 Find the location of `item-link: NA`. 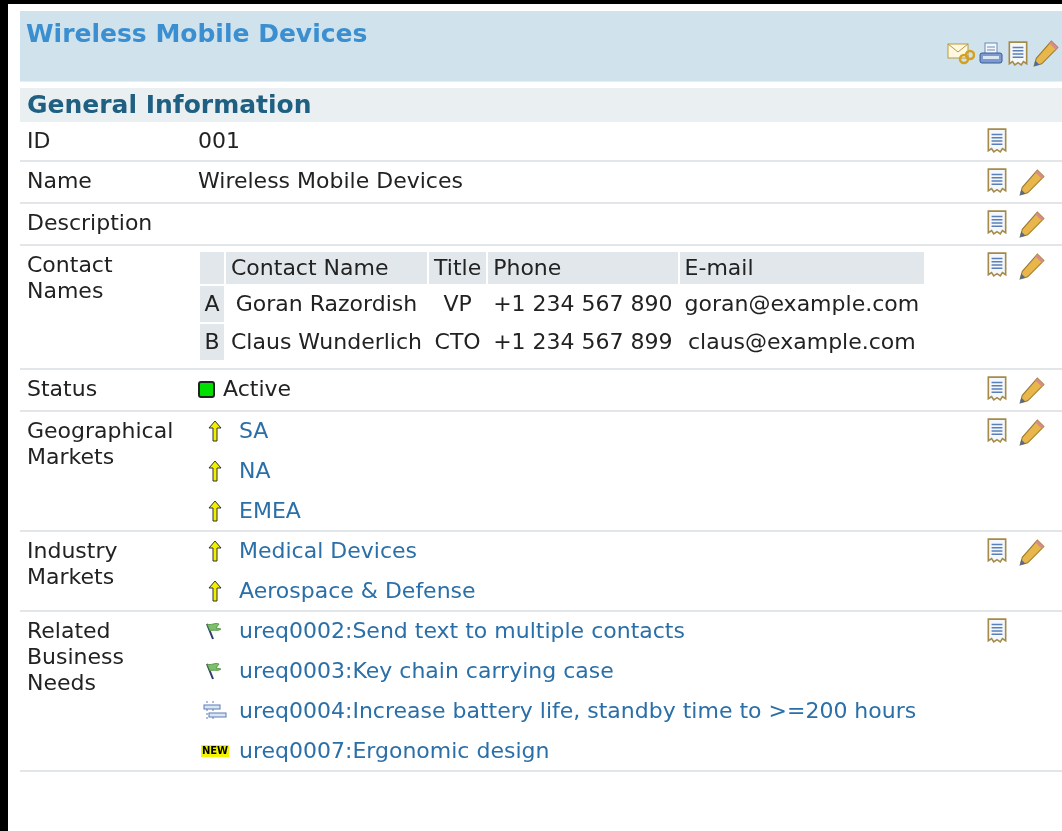

item-link: NA is located at coordinates (255, 471).